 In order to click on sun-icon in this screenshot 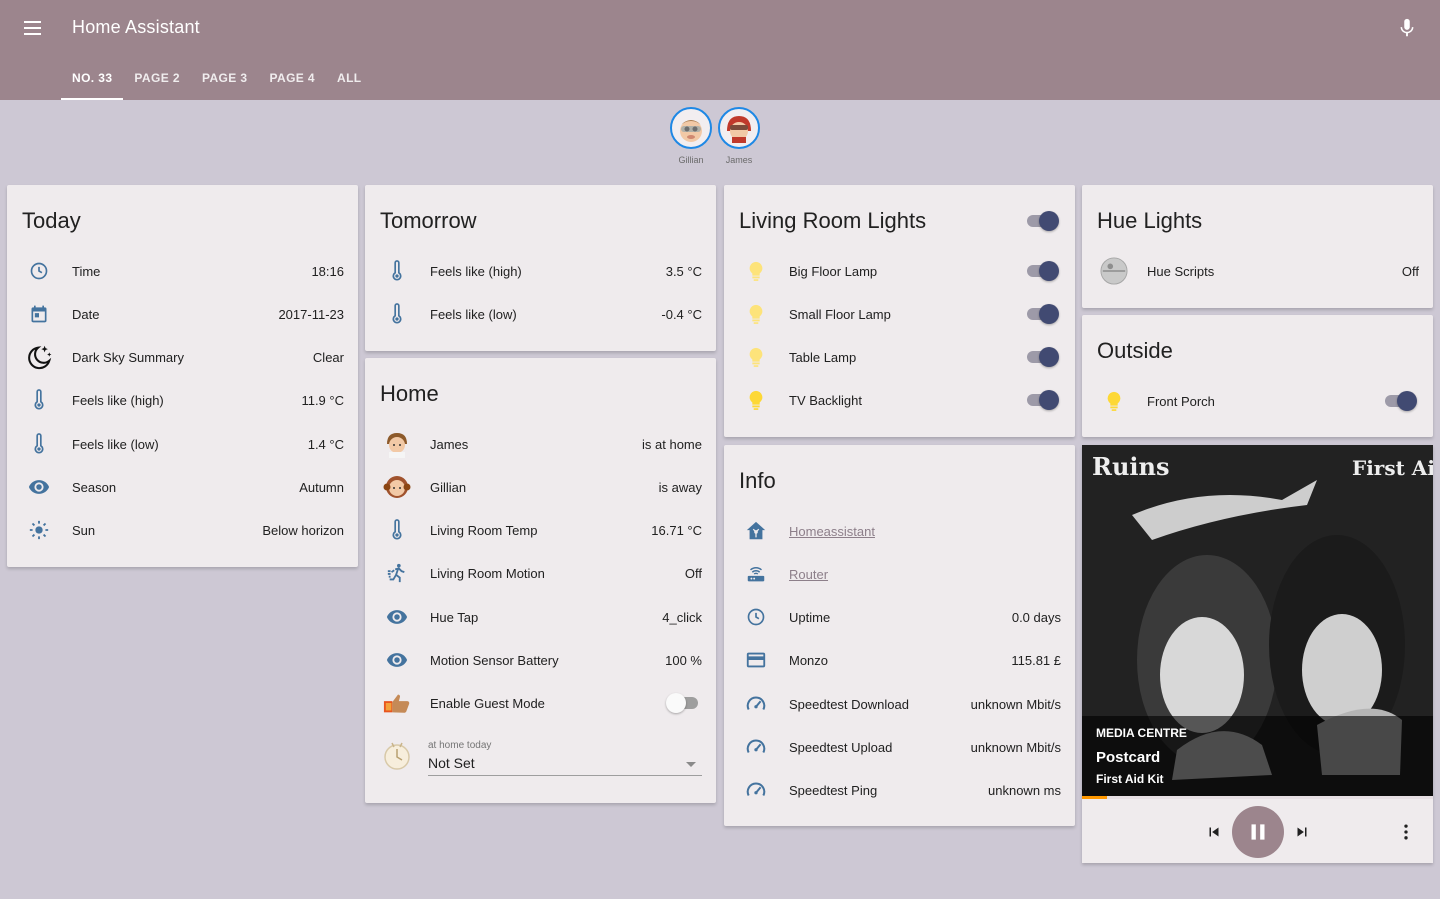, I will do `click(39, 530)`.